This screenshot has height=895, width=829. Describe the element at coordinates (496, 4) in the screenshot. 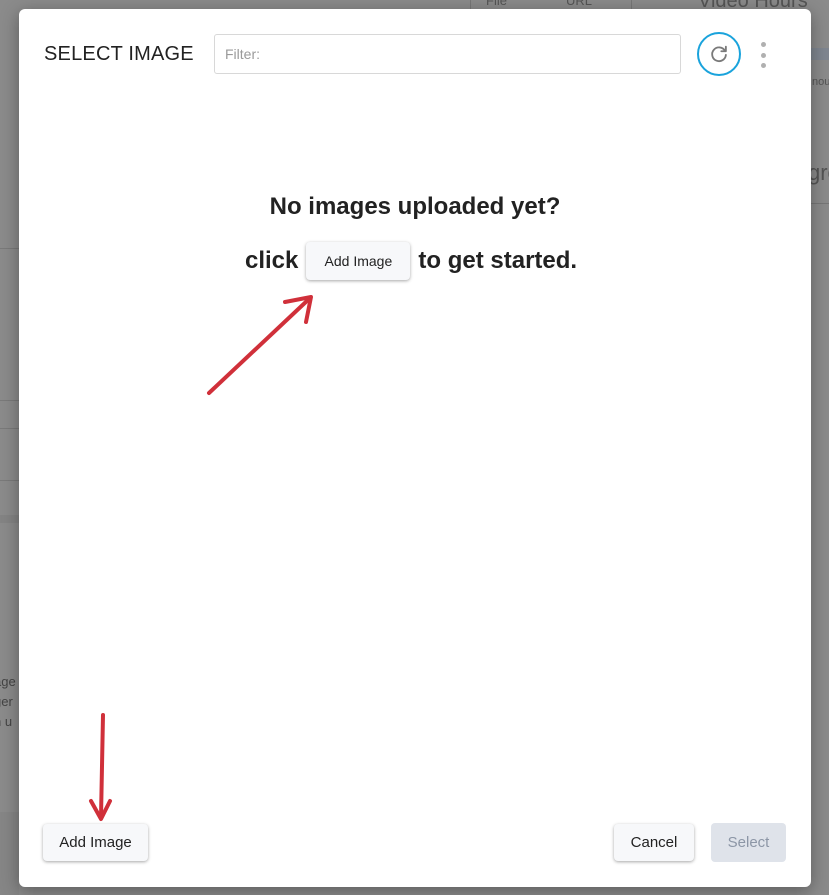

I see `background-file-tab: File` at that location.